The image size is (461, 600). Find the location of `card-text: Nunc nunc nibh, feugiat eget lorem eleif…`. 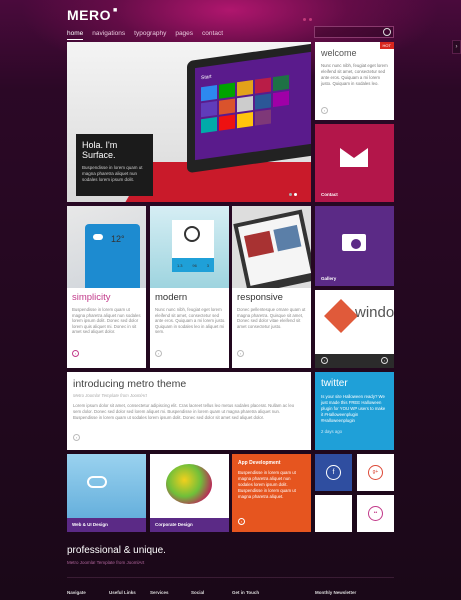

card-text: Nunc nunc nibh, feugiat eget lorem eleif… is located at coordinates (190, 320).